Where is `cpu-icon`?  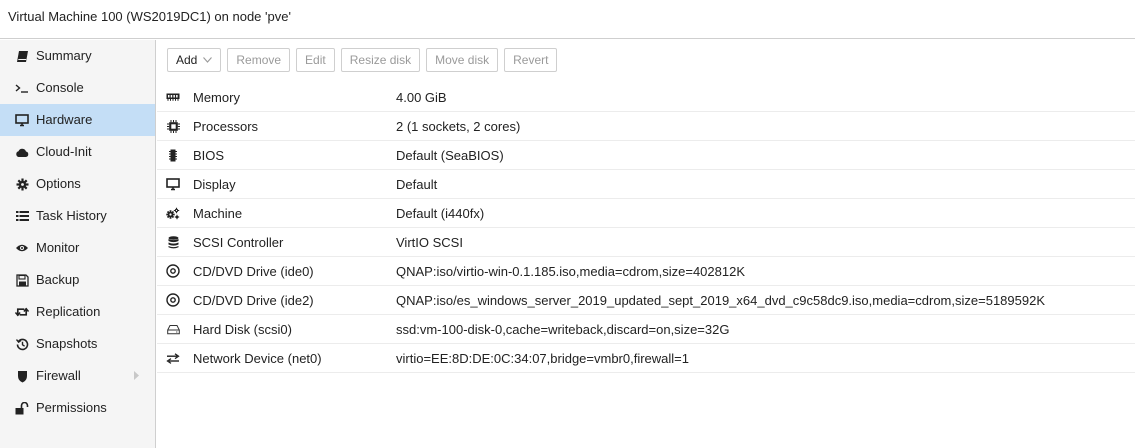
cpu-icon is located at coordinates (173, 126).